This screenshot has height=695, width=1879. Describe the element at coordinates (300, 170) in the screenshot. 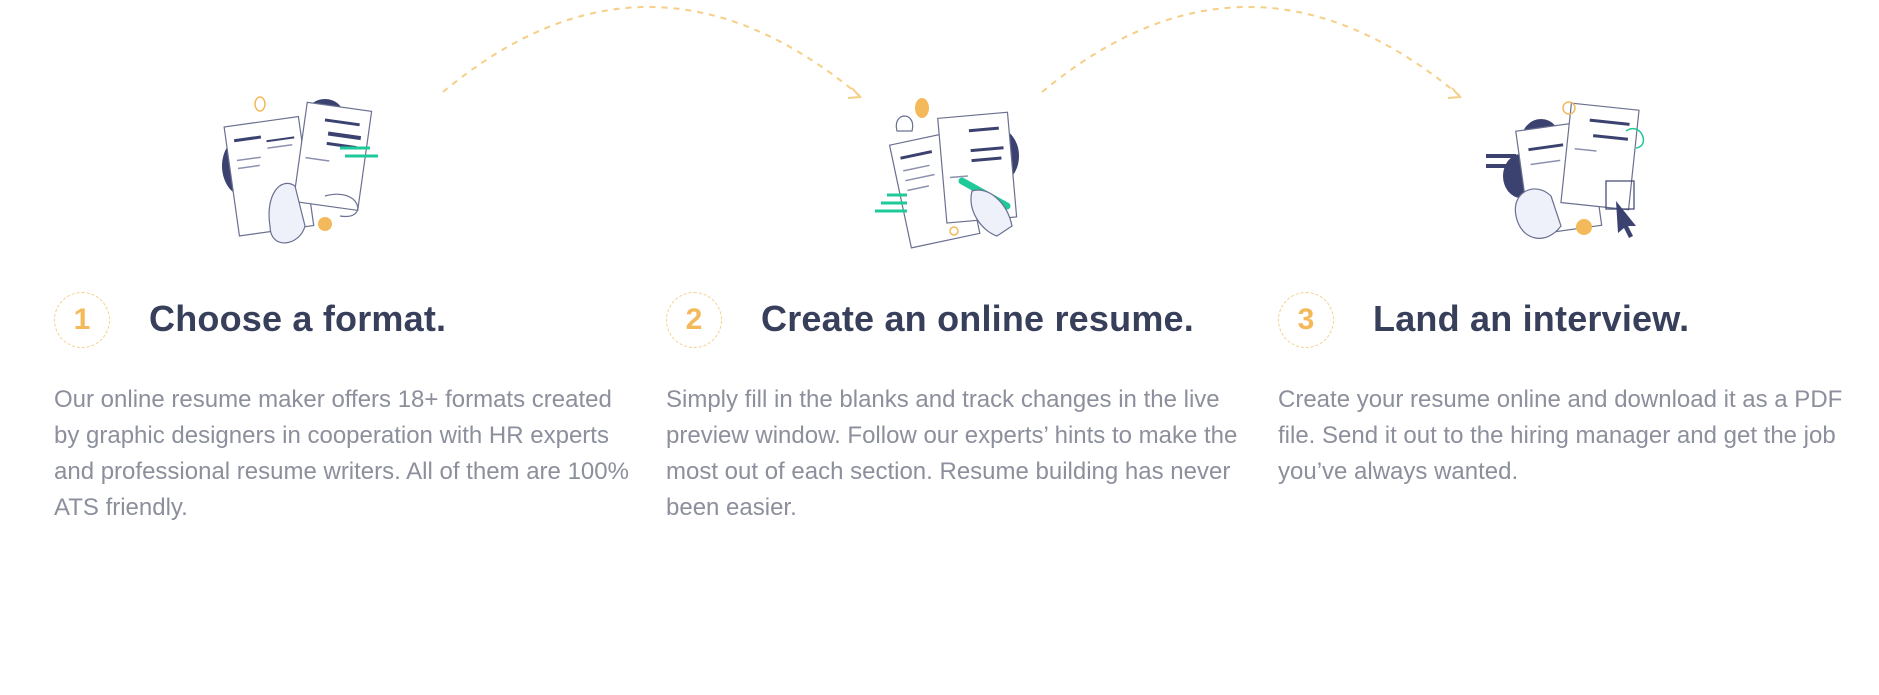

I see `resume-templates-hand-icon` at that location.